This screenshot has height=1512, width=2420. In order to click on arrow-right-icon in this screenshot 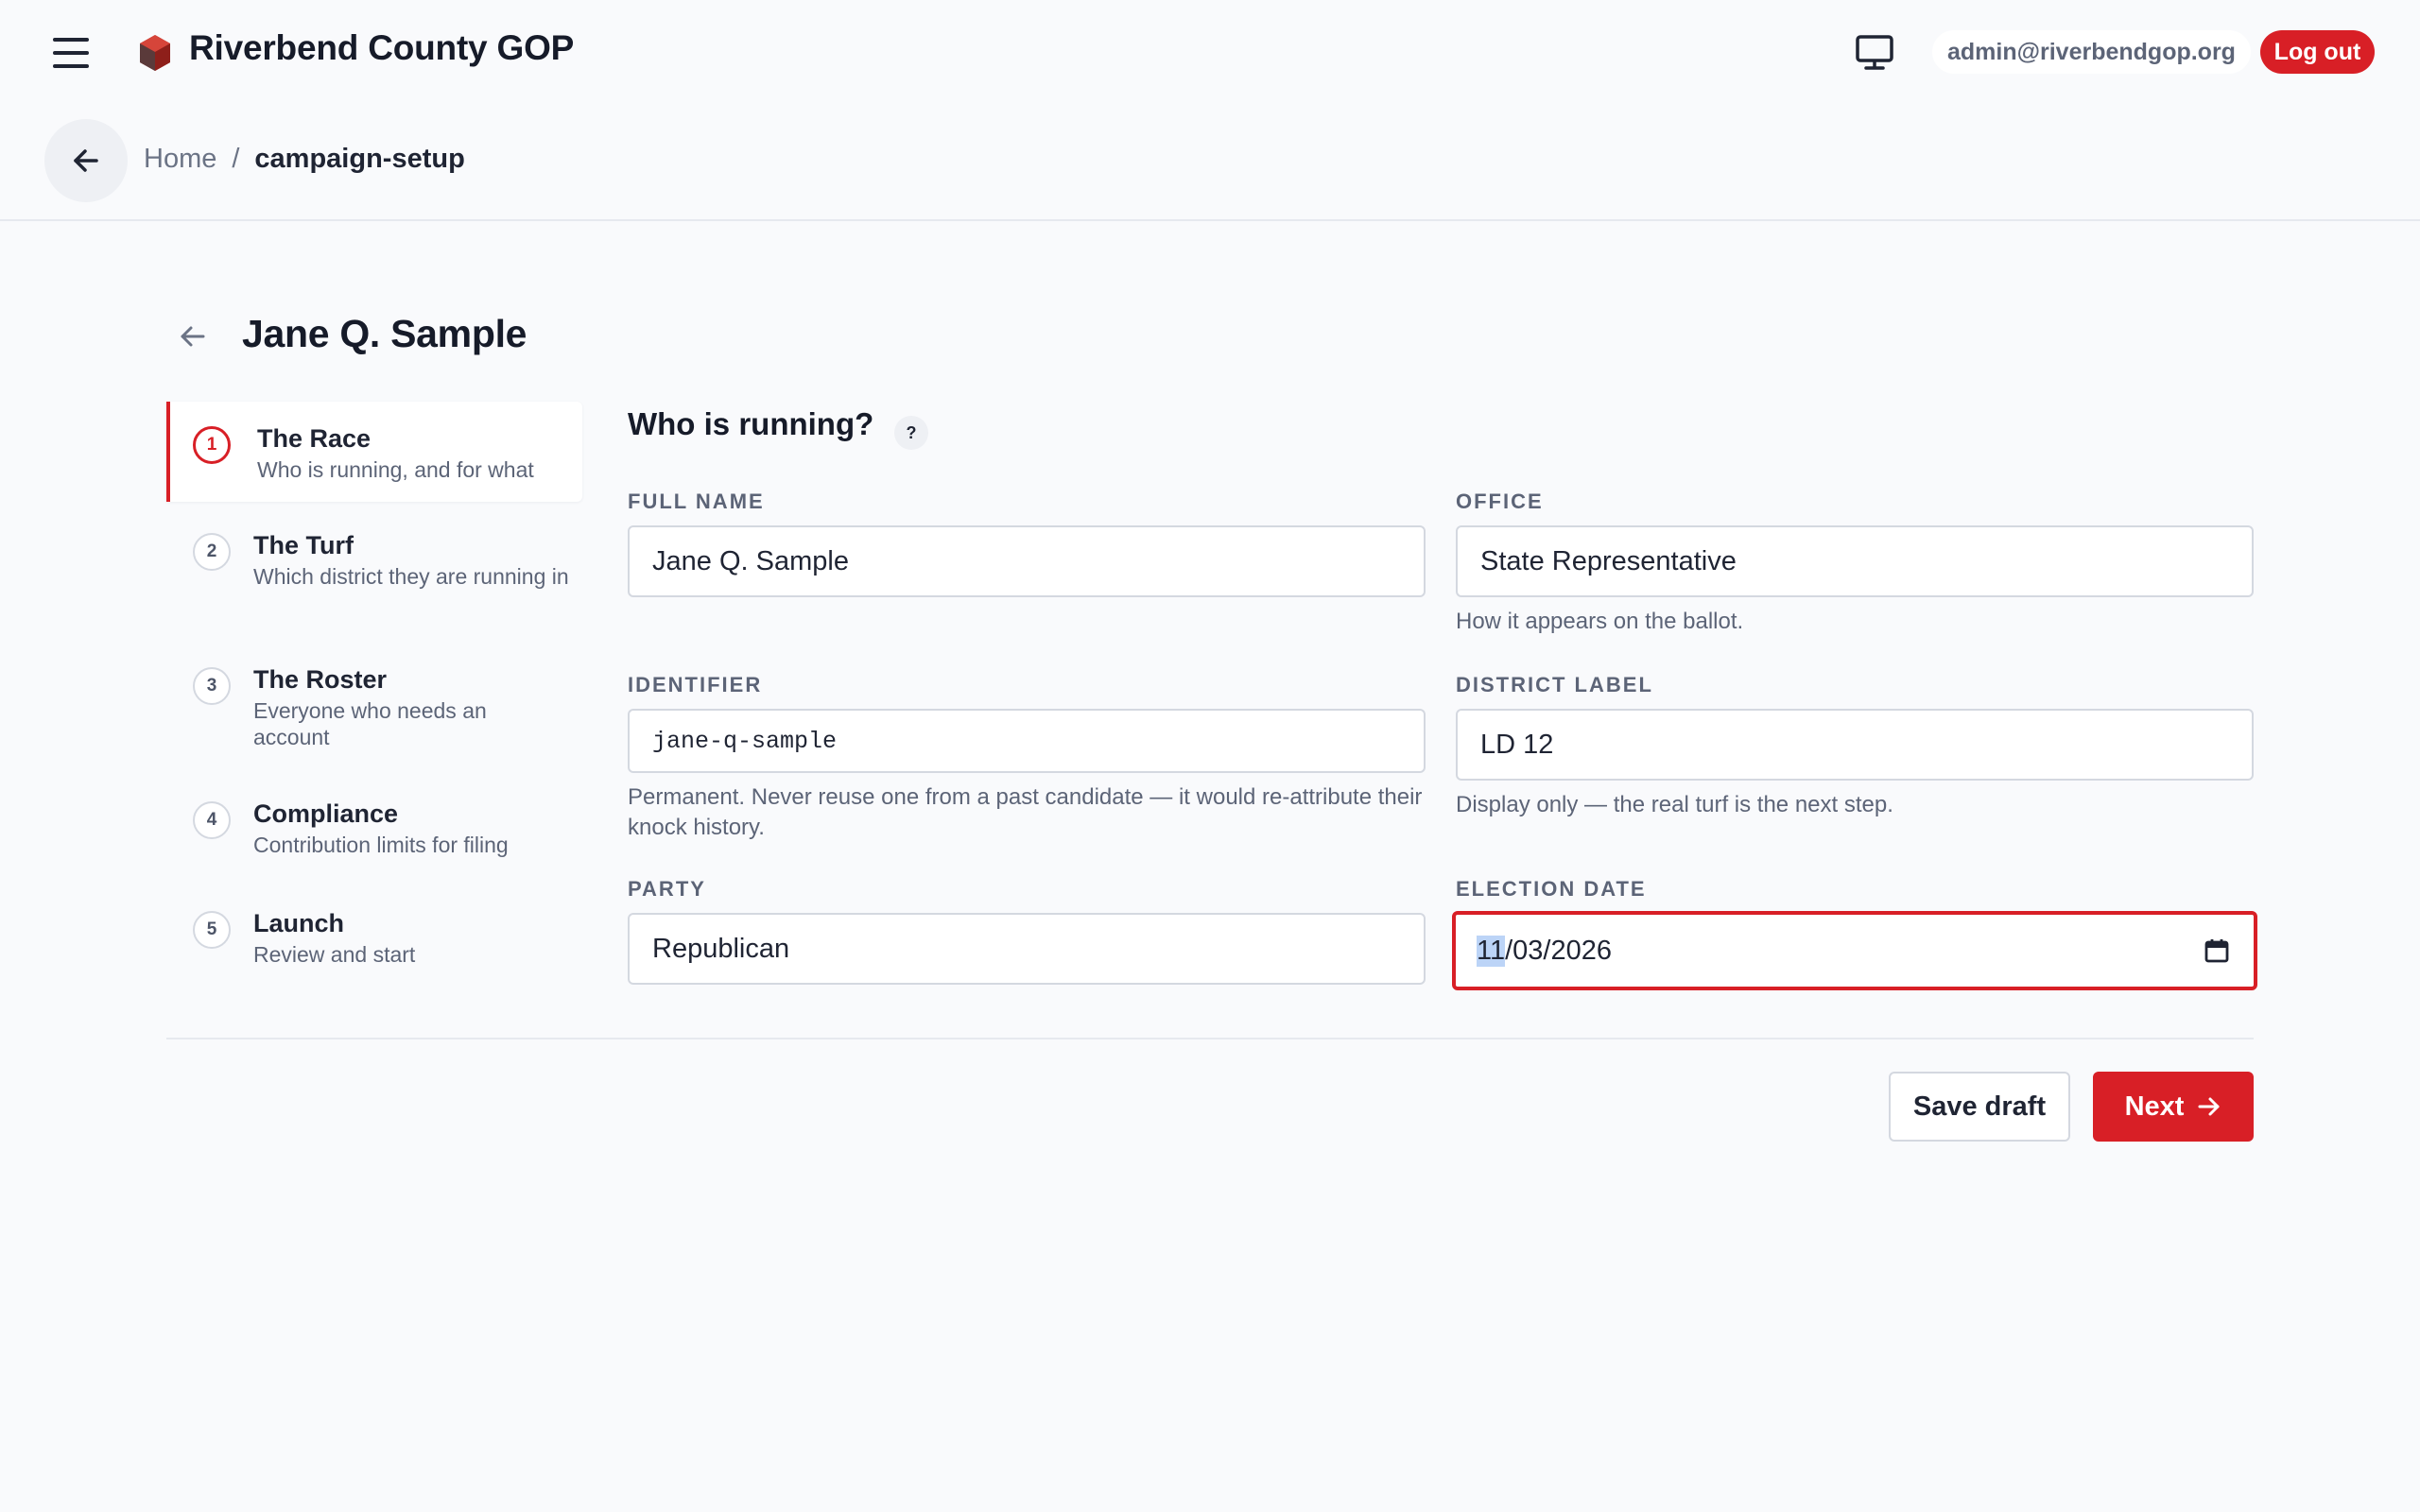, I will do `click(2209, 1106)`.